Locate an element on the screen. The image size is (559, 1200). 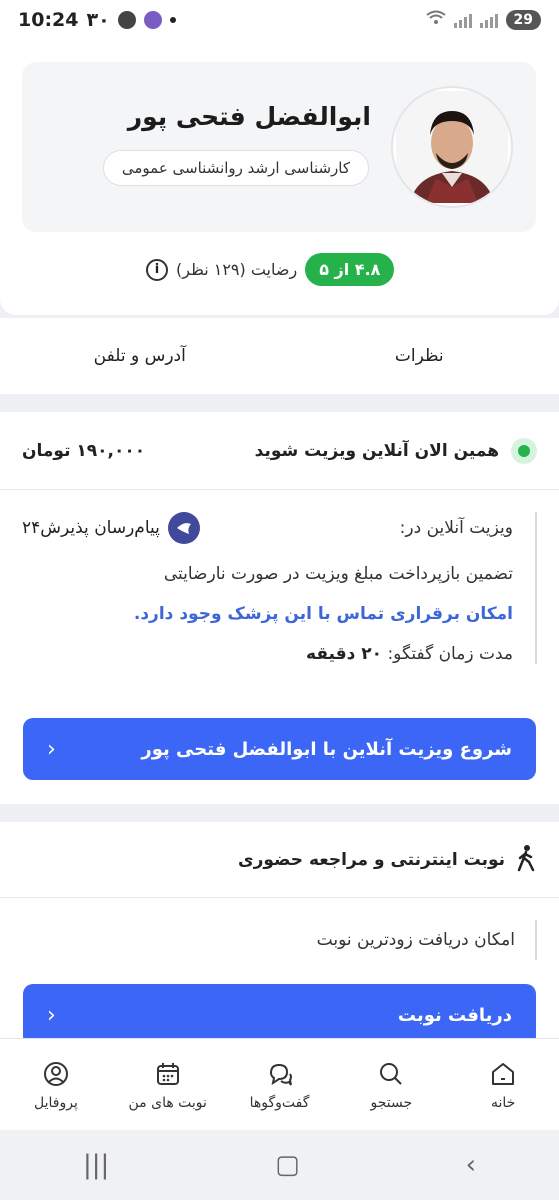
nav-chats-label: گفت‌وگوها is located at coordinates (279, 1102).